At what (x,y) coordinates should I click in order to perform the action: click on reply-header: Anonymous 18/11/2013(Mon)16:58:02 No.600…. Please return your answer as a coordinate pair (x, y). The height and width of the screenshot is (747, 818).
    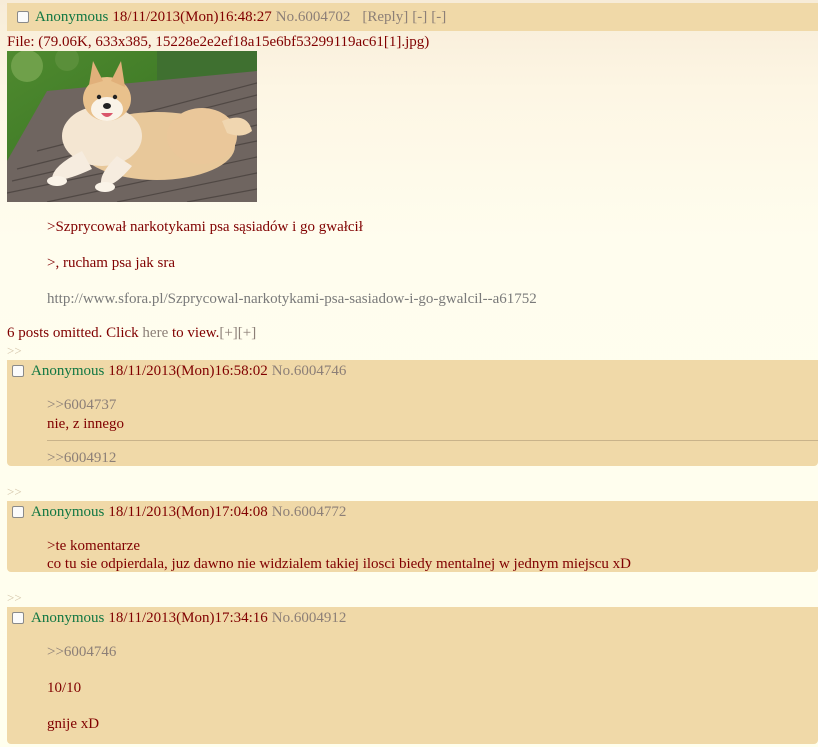
    Looking at the image, I should click on (412, 371).